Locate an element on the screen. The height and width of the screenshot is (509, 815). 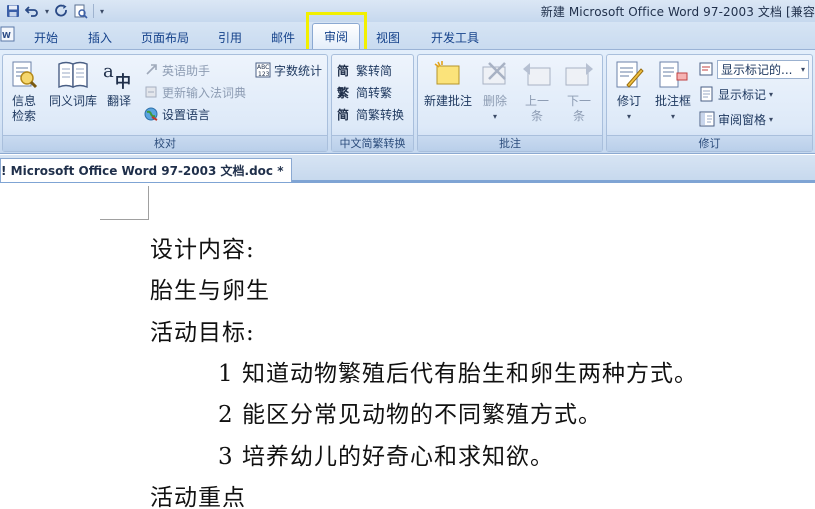
reviewing-pane-button: 审阅窗格 ▾ is located at coordinates (736, 119).